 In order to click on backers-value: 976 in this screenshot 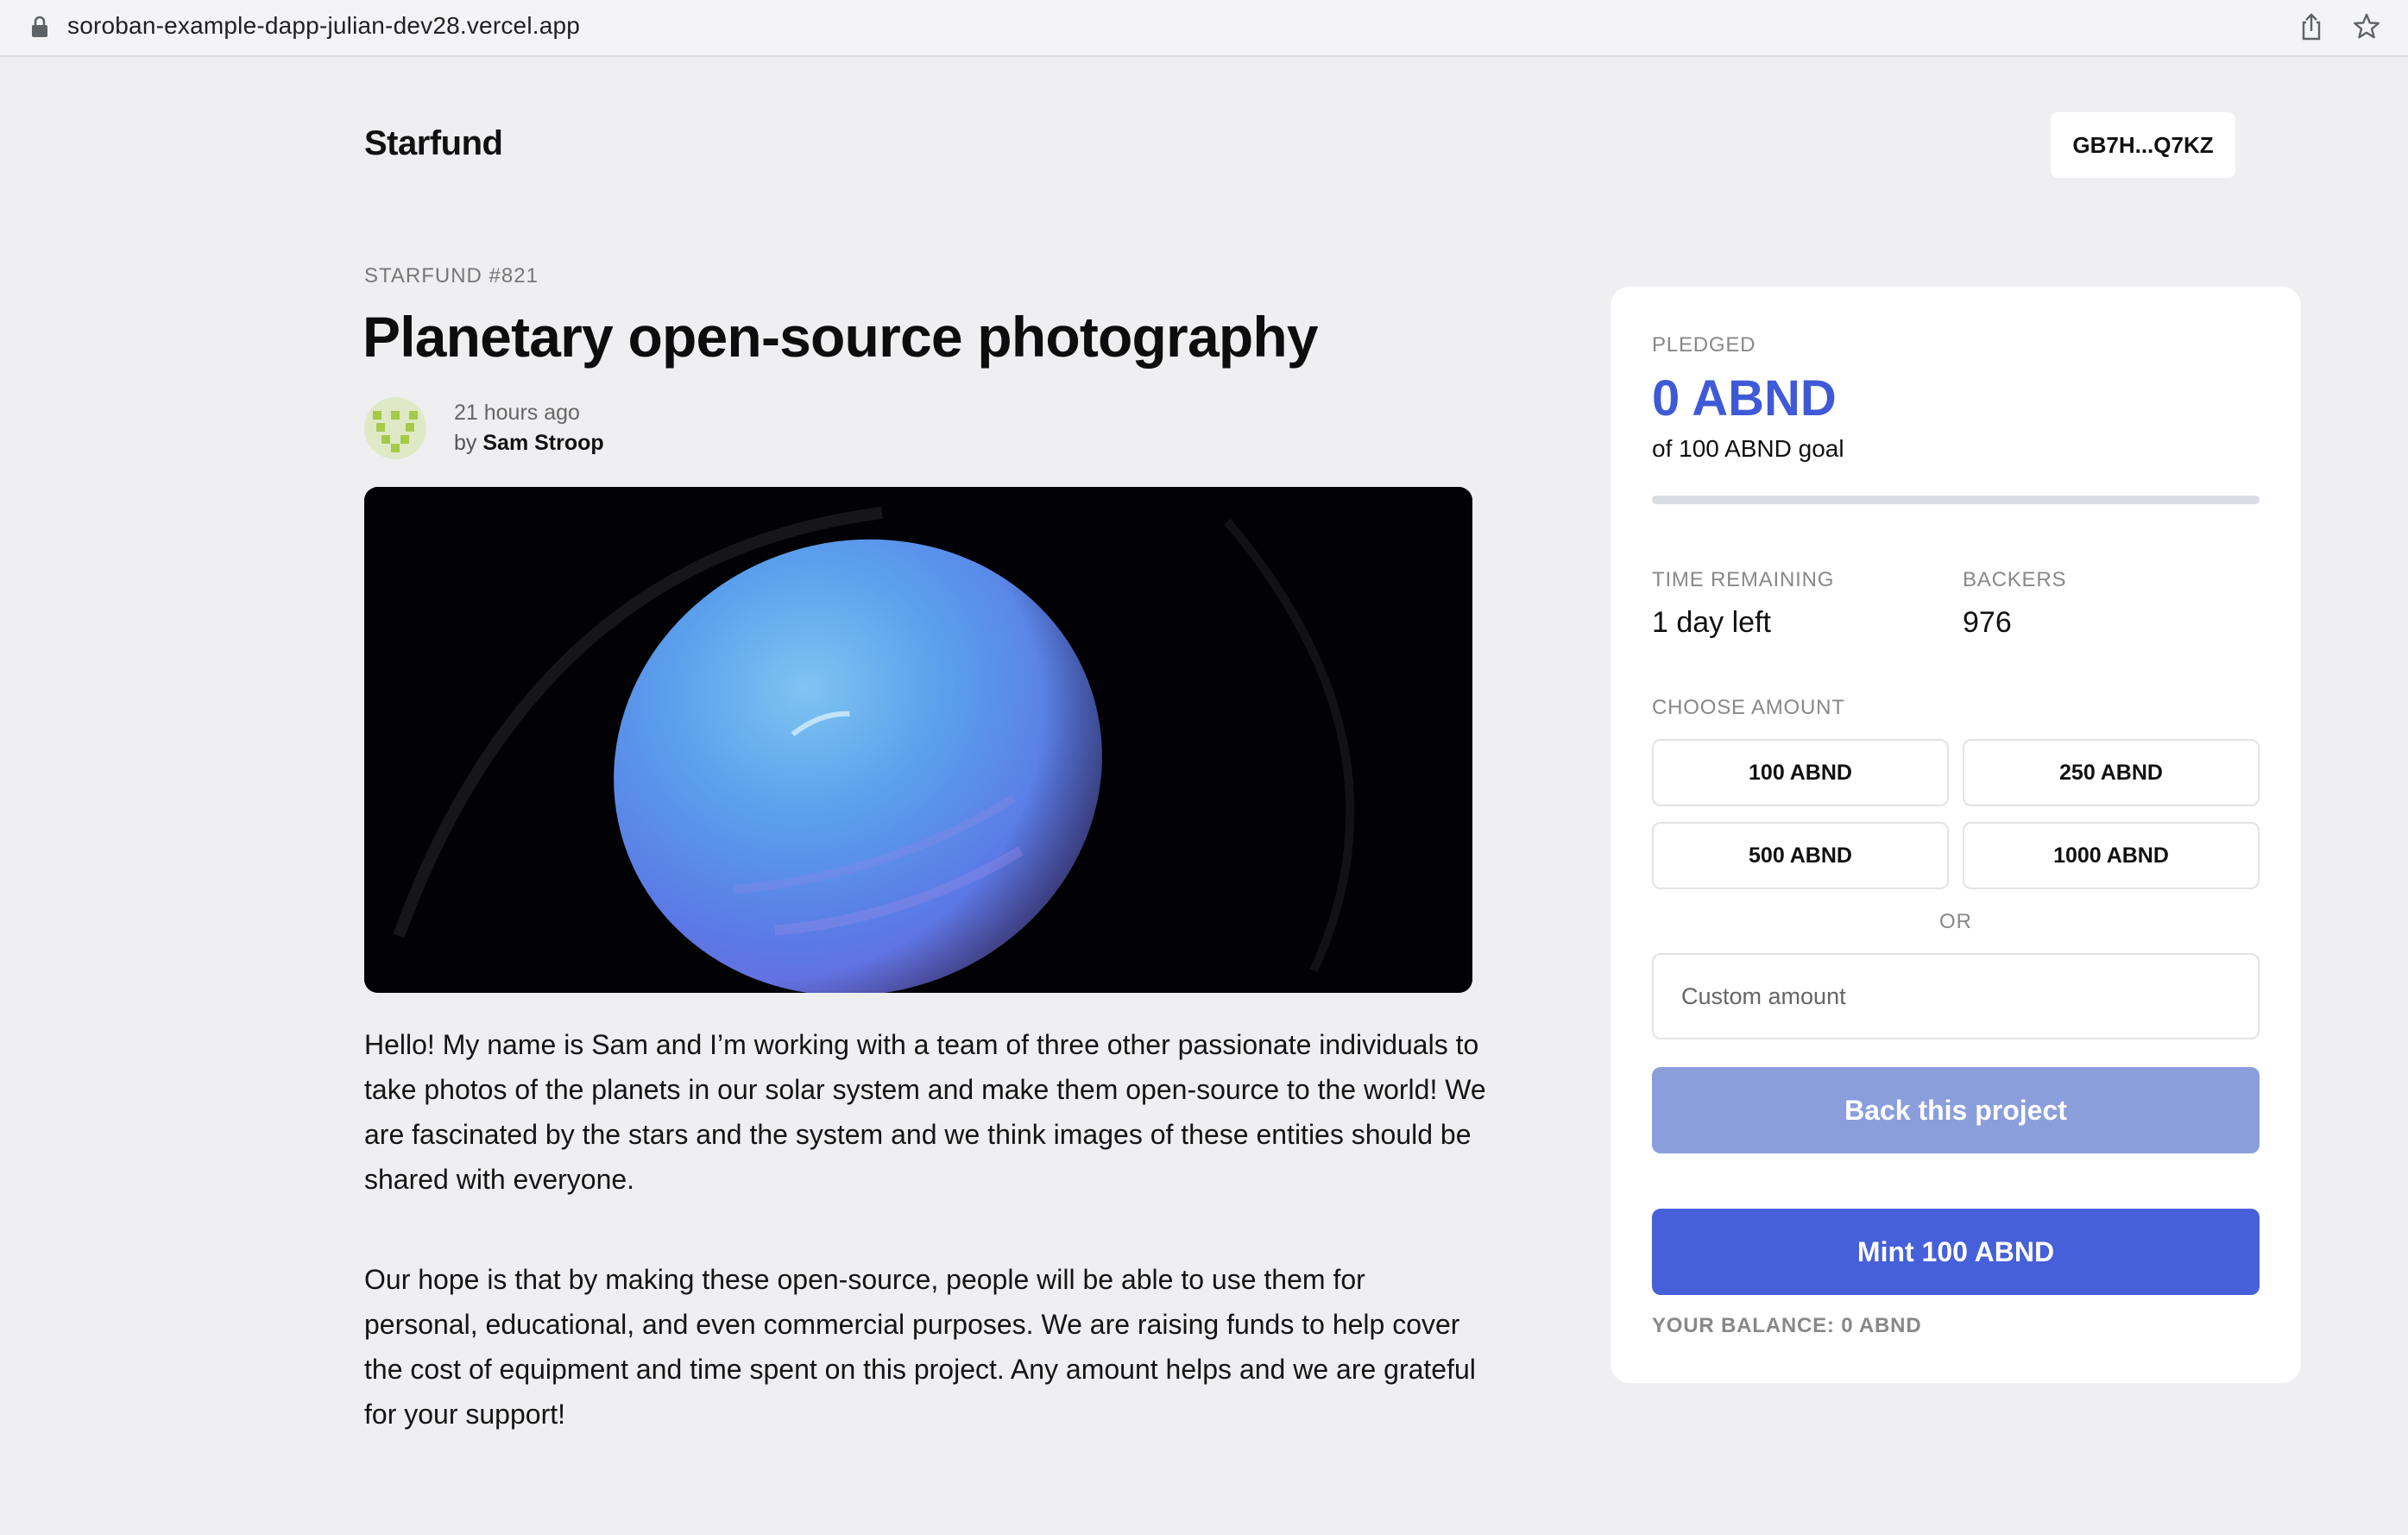, I will do `click(1987, 622)`.